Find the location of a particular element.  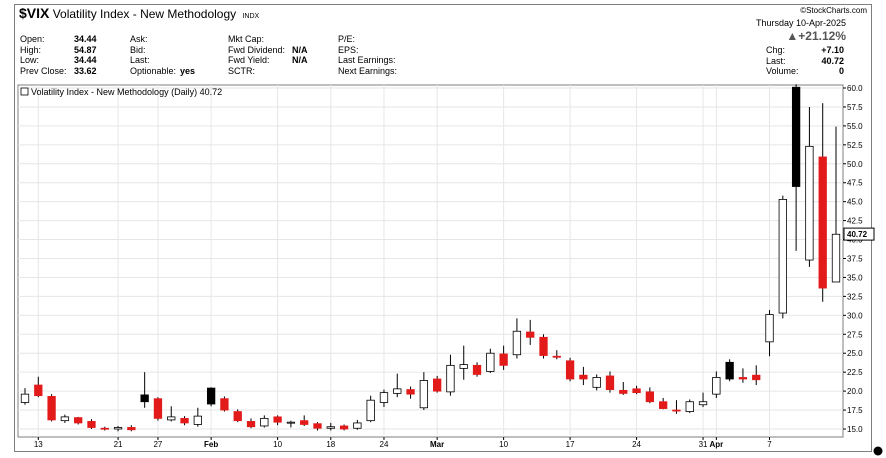

y-tick-label: 15.0 is located at coordinates (855, 429).